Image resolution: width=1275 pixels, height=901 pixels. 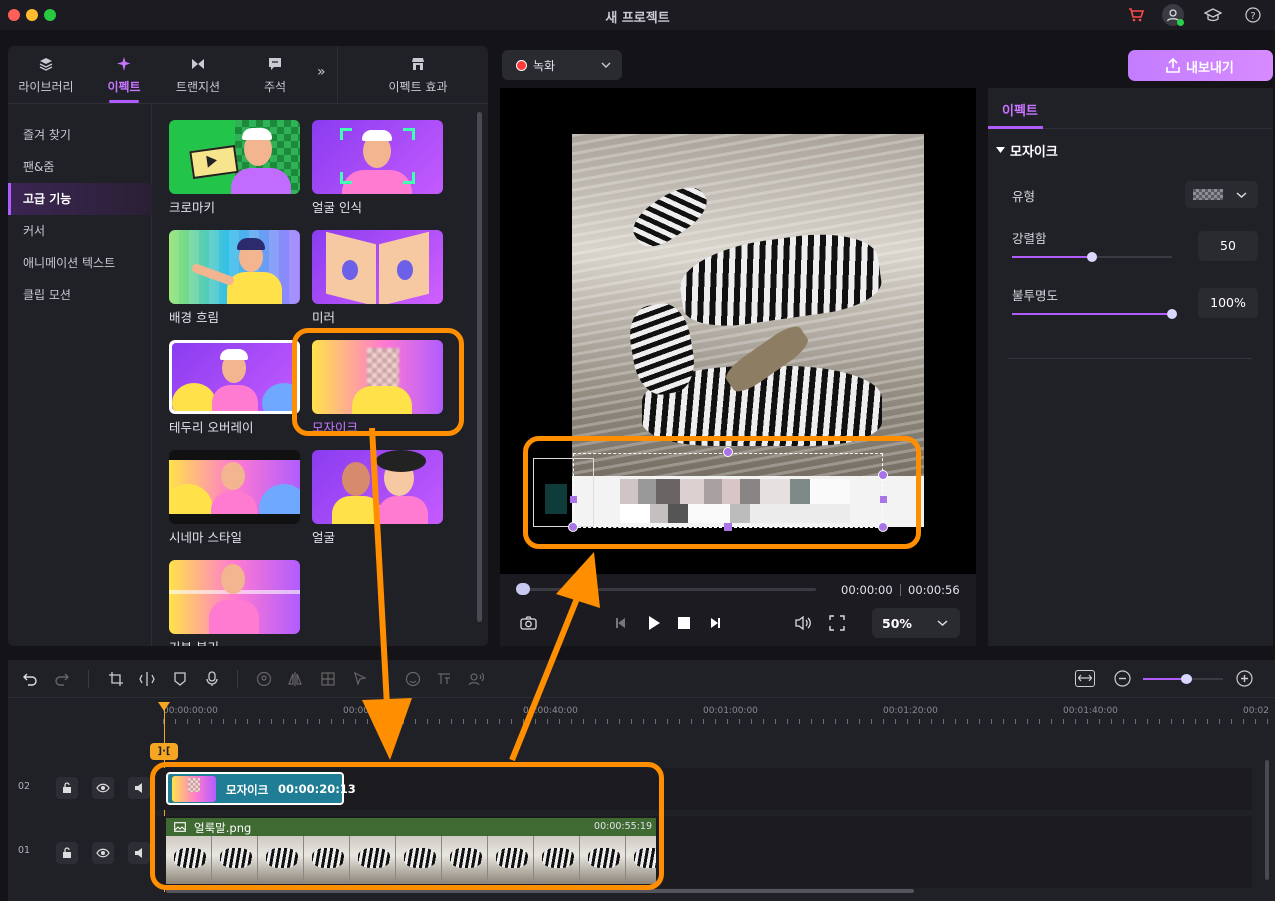 What do you see at coordinates (1186, 679) in the screenshot?
I see `timeline-zoom-knob` at bounding box center [1186, 679].